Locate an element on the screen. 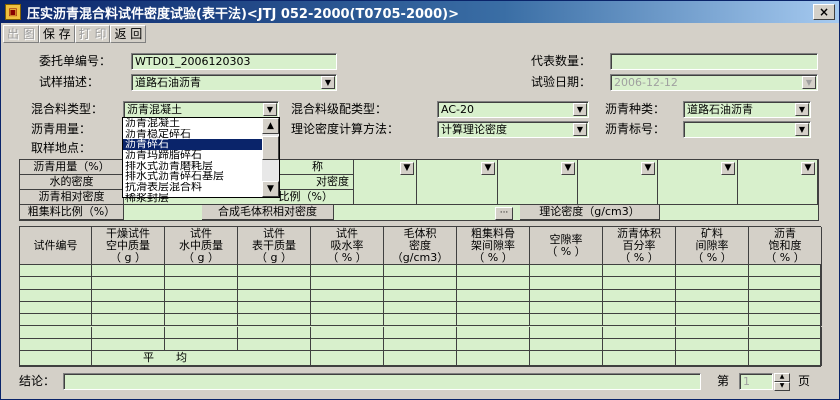  weituo-field: WTD01_2006120303 is located at coordinates (234, 61).